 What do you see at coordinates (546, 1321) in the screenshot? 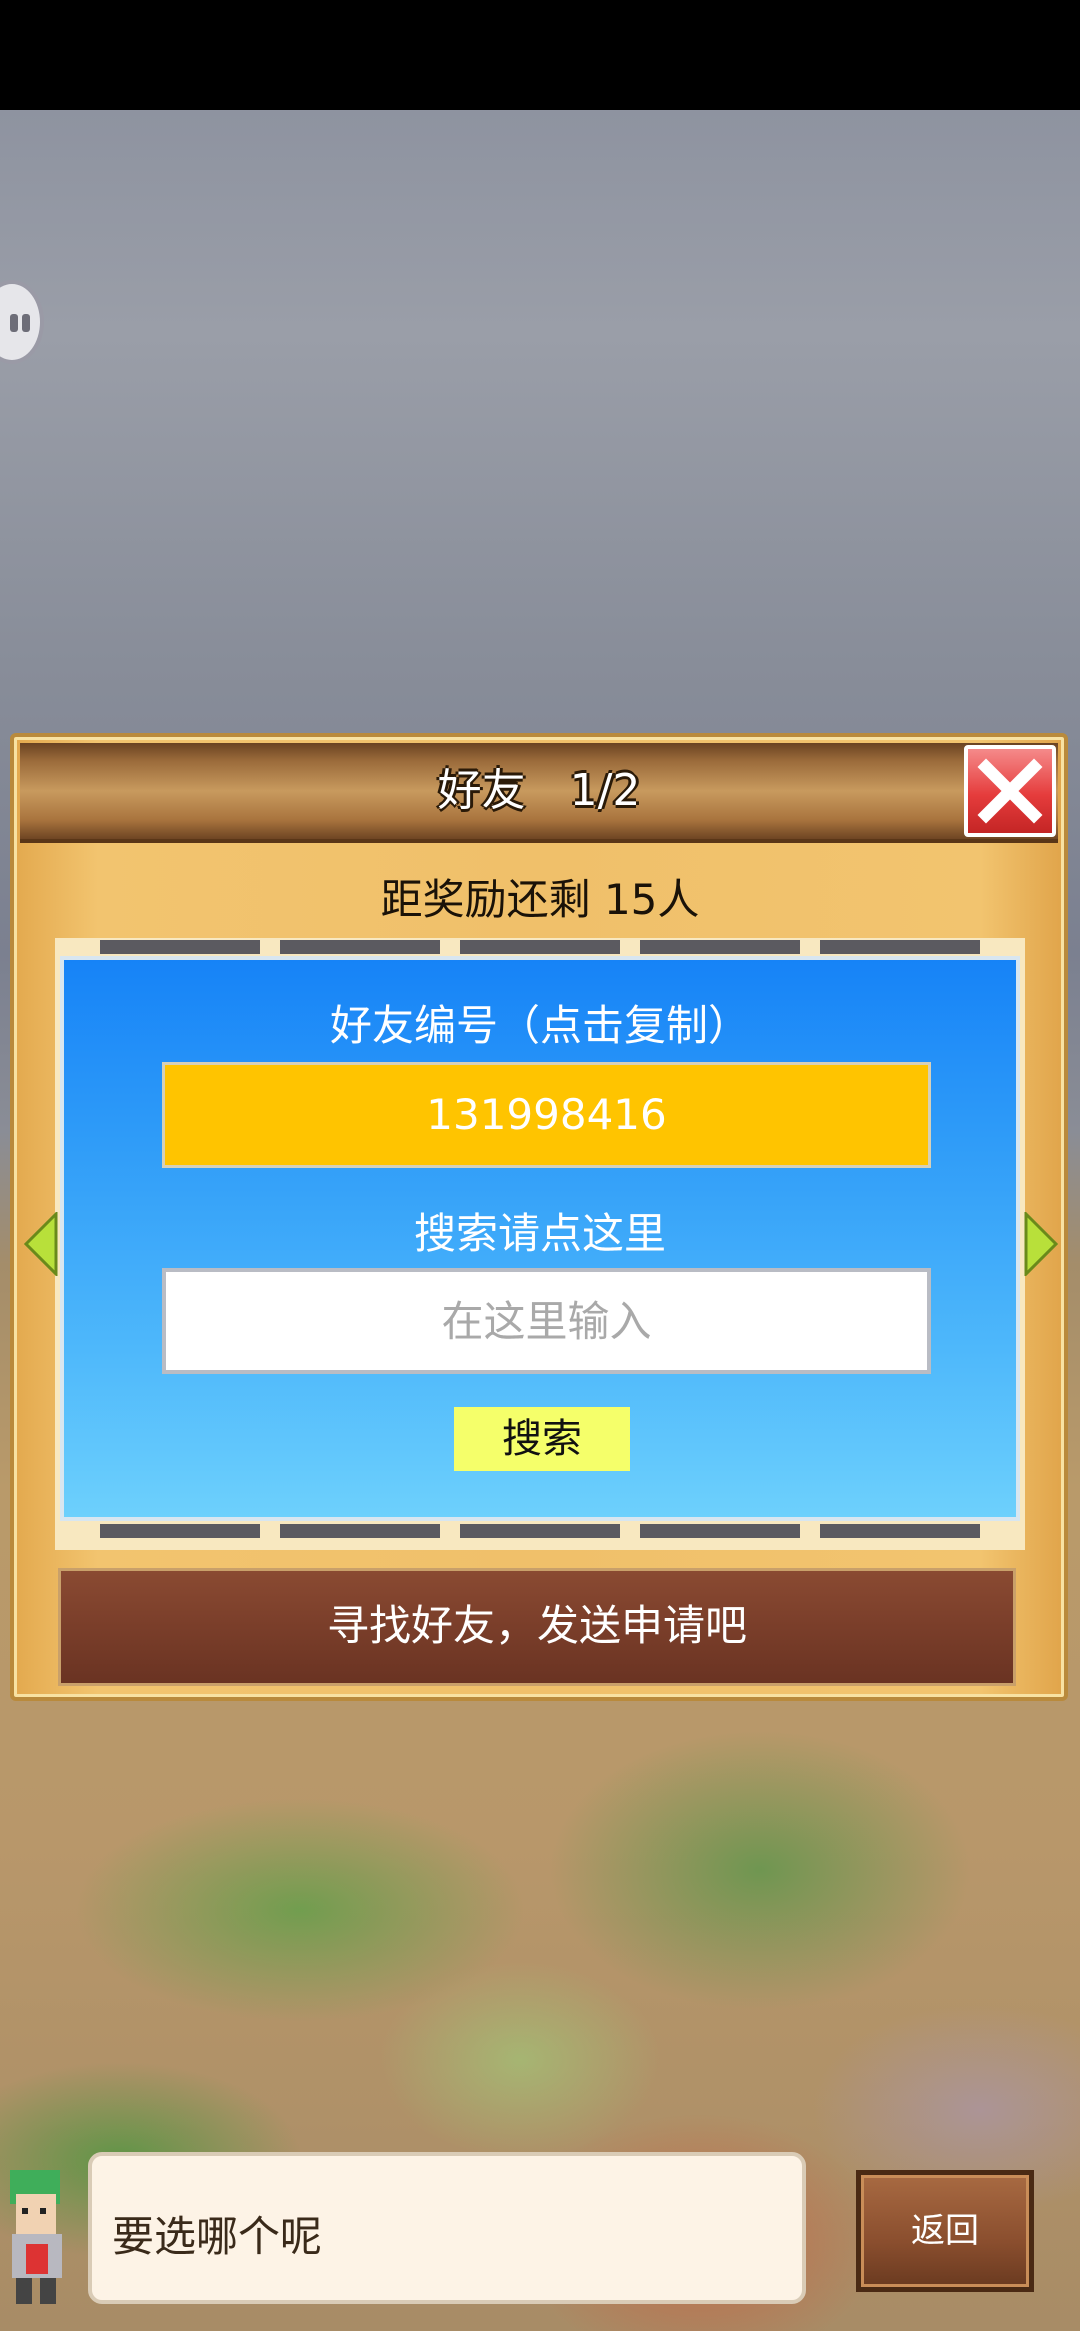
I see `search-input` at bounding box center [546, 1321].